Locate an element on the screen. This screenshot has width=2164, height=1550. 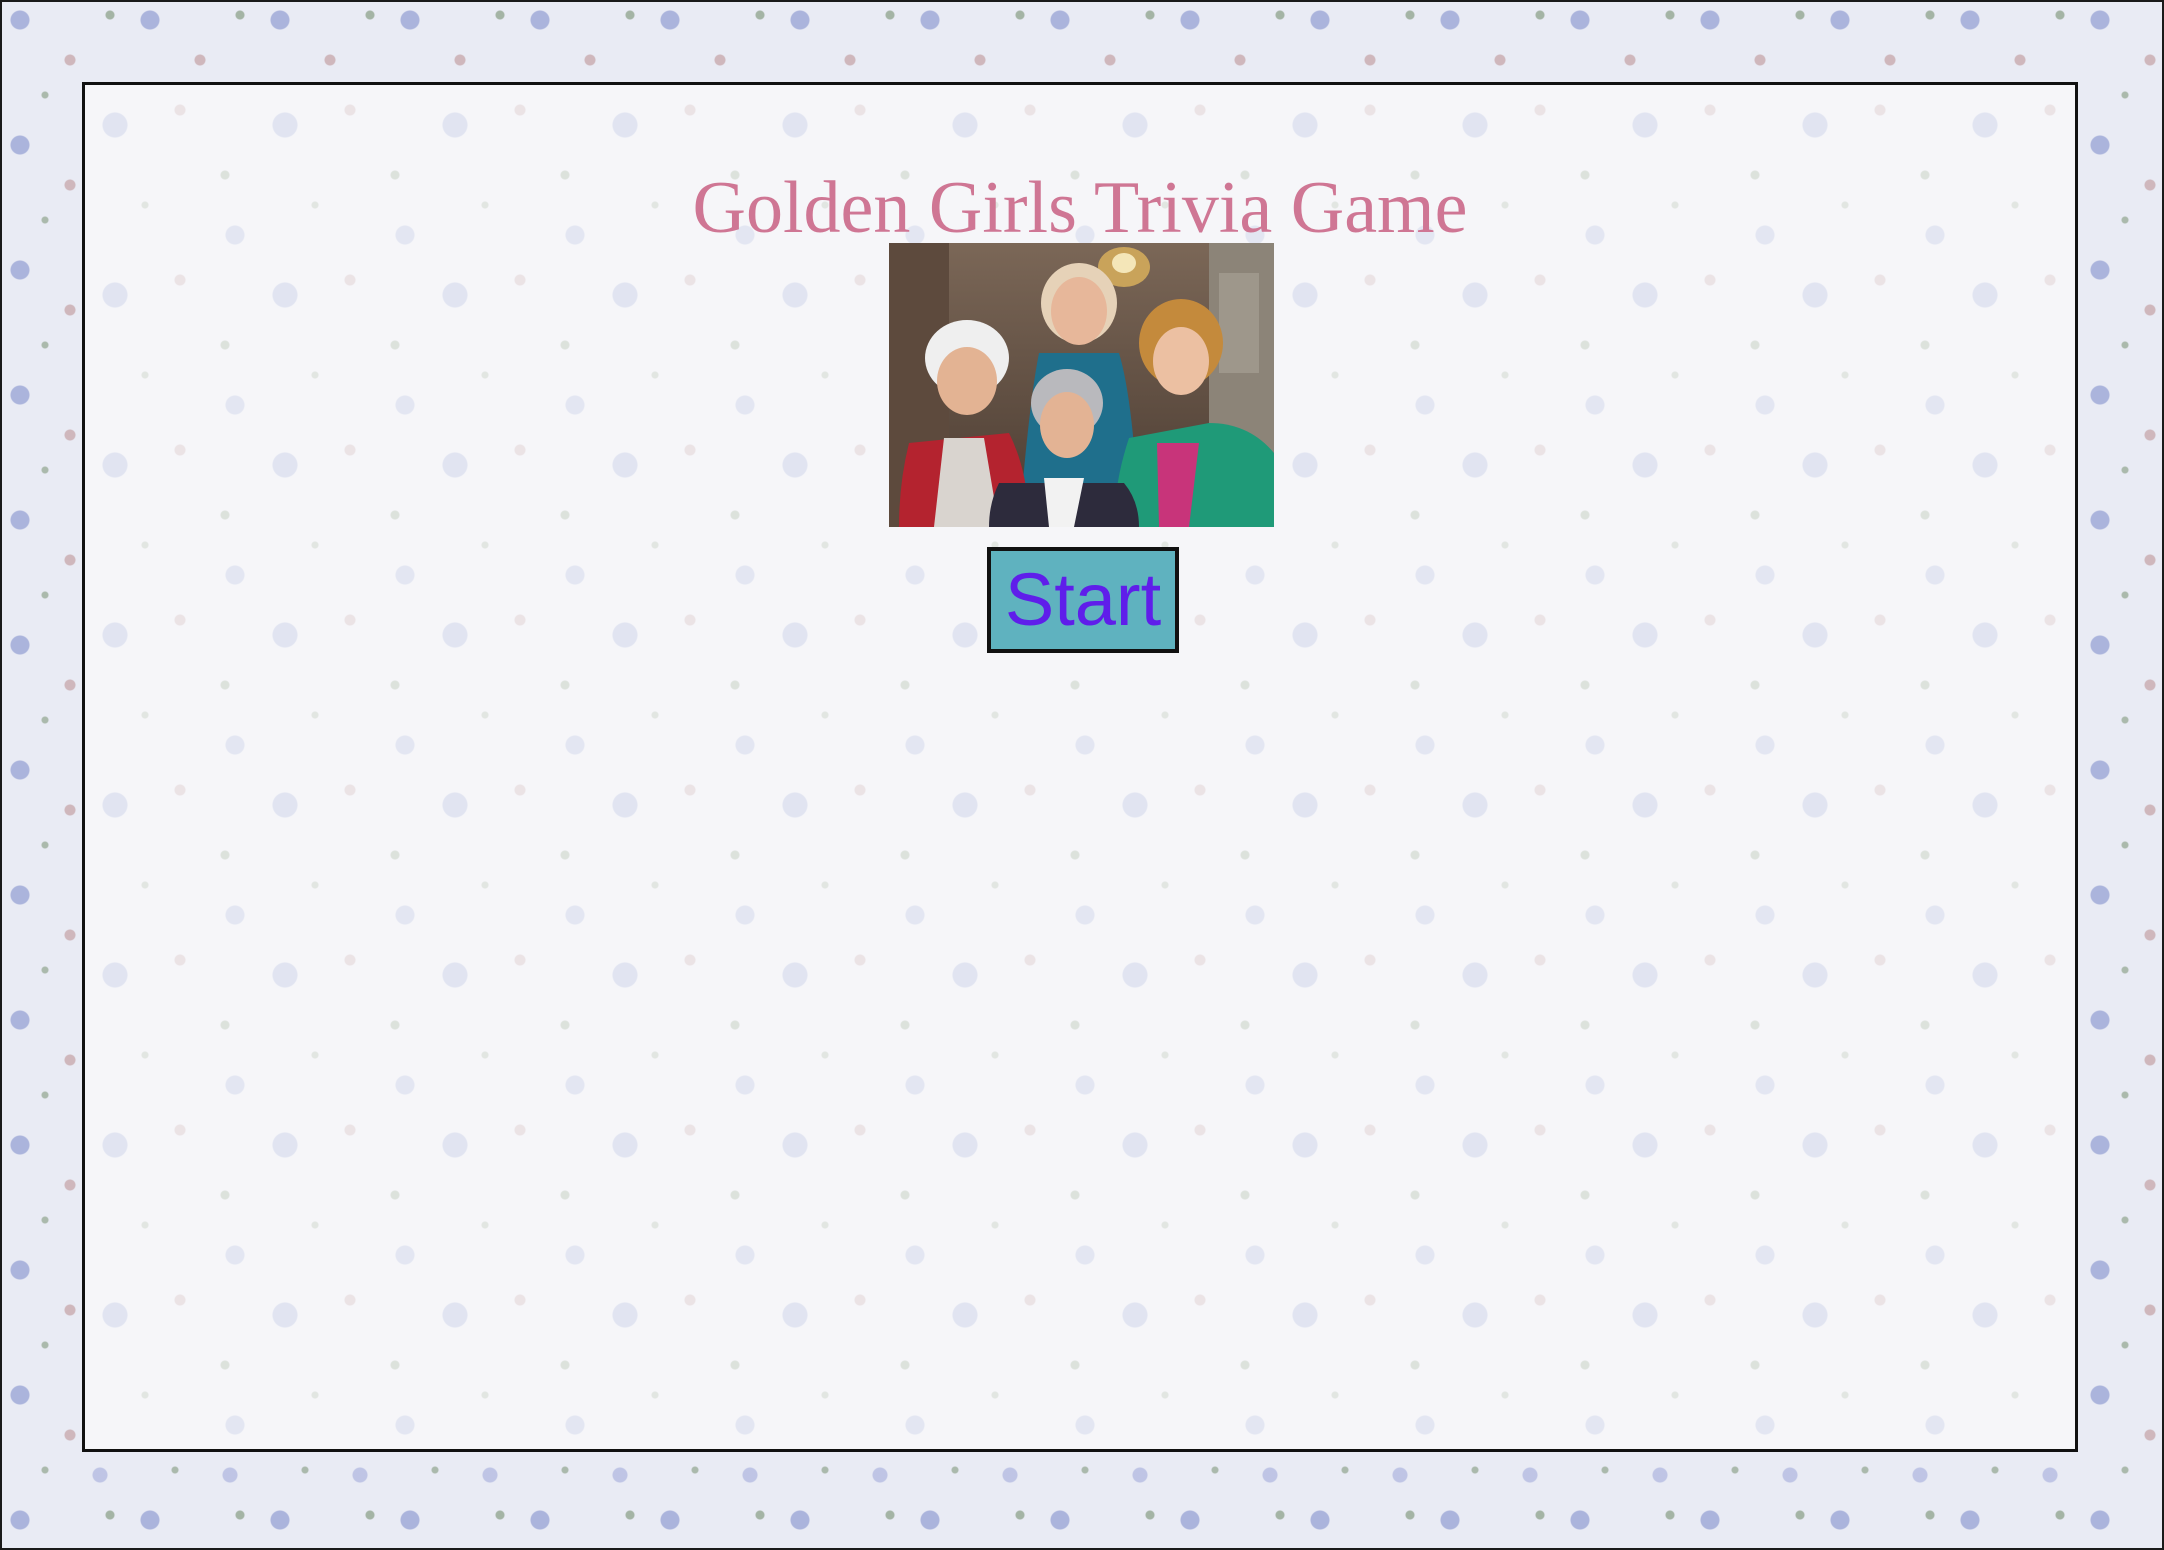
cast-photo is located at coordinates (1081, 385).